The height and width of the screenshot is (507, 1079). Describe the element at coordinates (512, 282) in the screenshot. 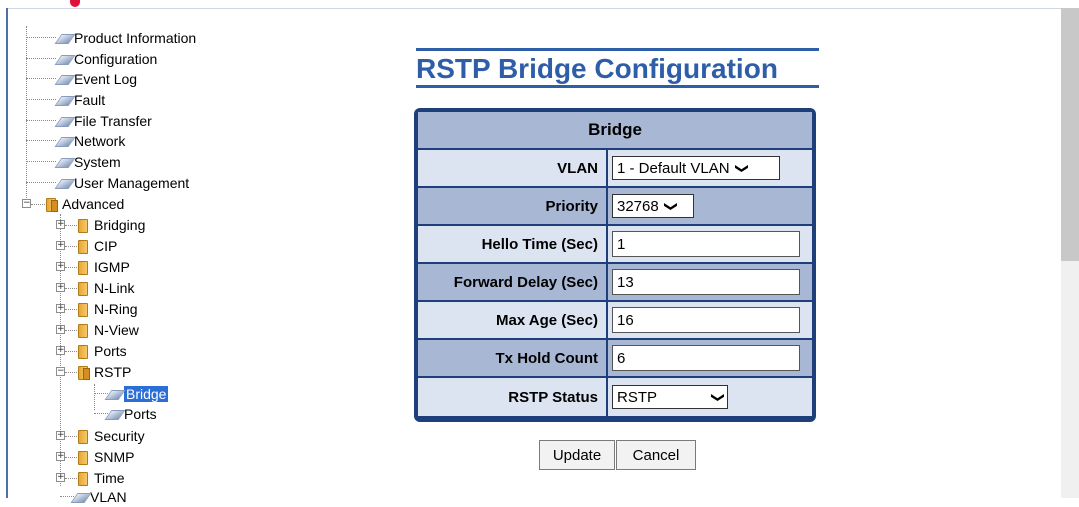

I see `forward-delay-label: Forward Delay (Sec)` at that location.